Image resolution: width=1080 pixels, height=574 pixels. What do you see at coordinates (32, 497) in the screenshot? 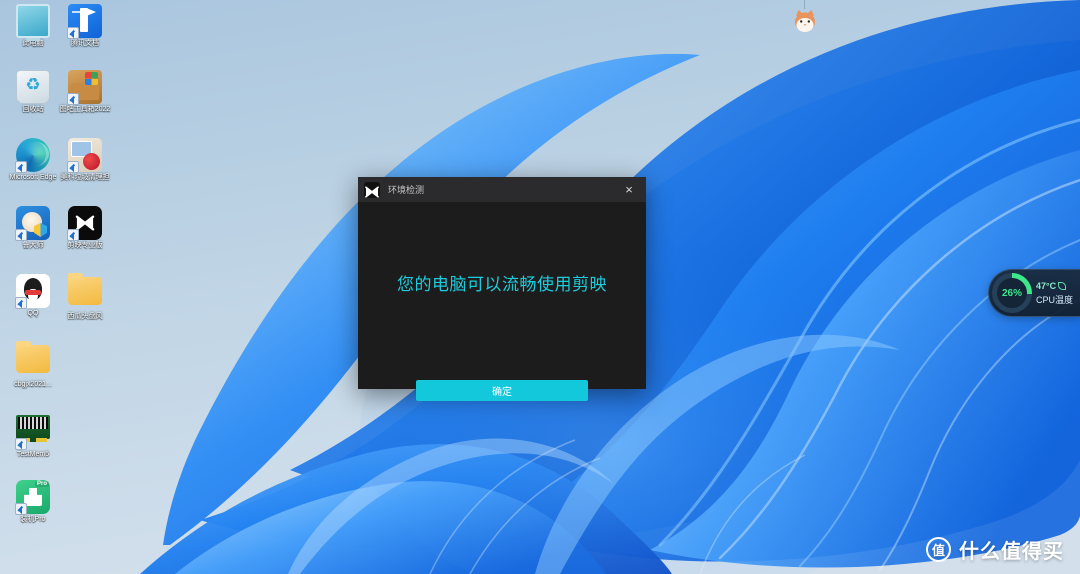
I see `pro-tool-icon: Pro` at bounding box center [32, 497].